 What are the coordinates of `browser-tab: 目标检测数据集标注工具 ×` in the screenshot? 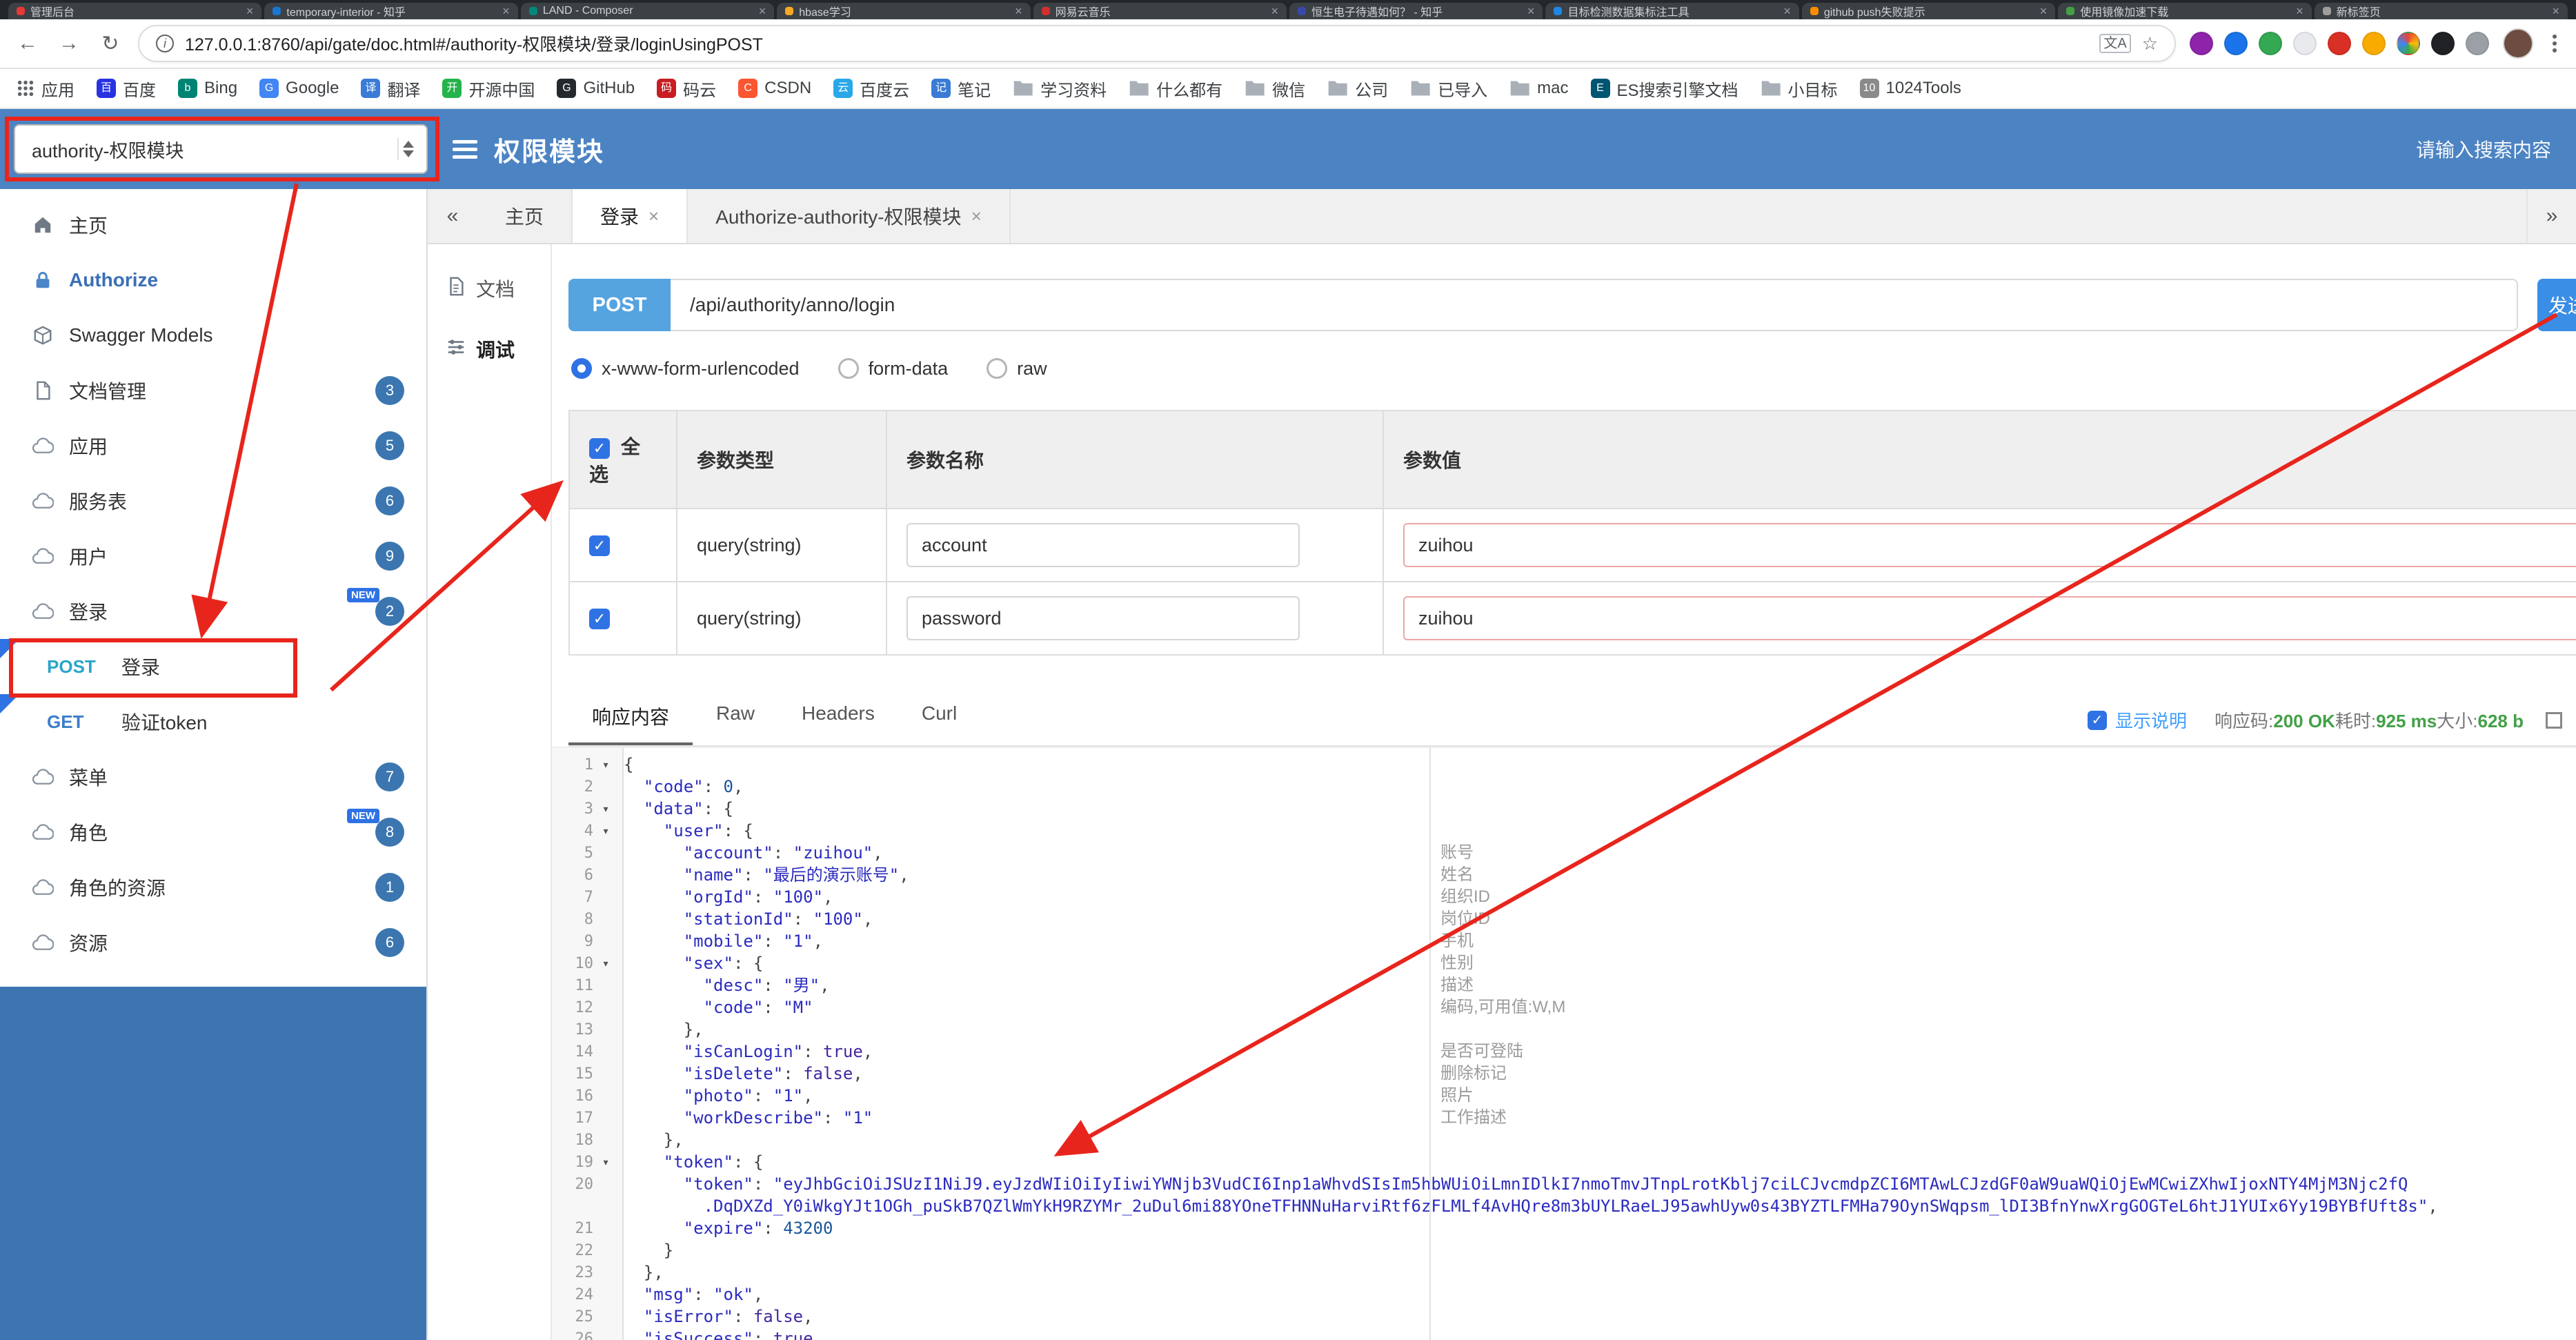 It's located at (1672, 11).